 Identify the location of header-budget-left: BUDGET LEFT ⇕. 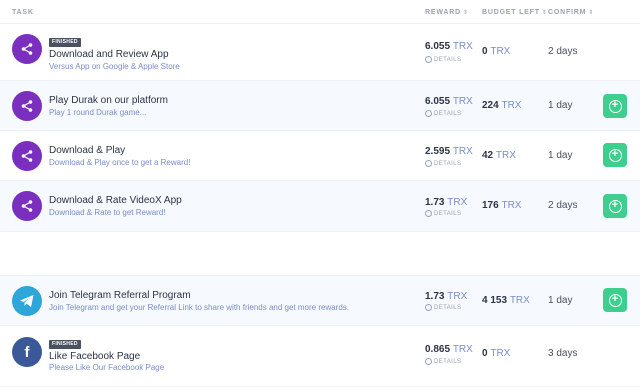
(515, 12).